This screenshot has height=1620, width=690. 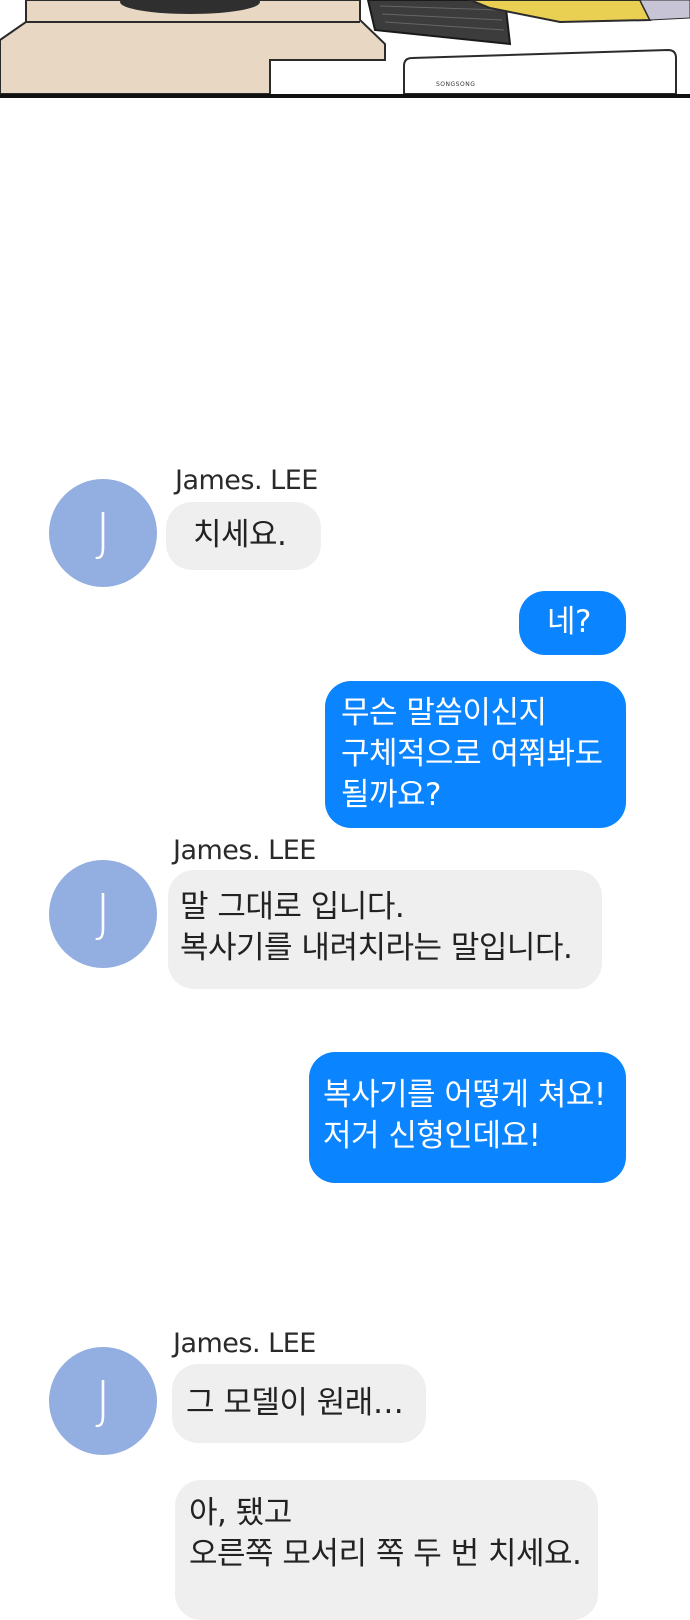 What do you see at coordinates (292, 907) in the screenshot?
I see `message-line: 말 그대로 입니다.` at bounding box center [292, 907].